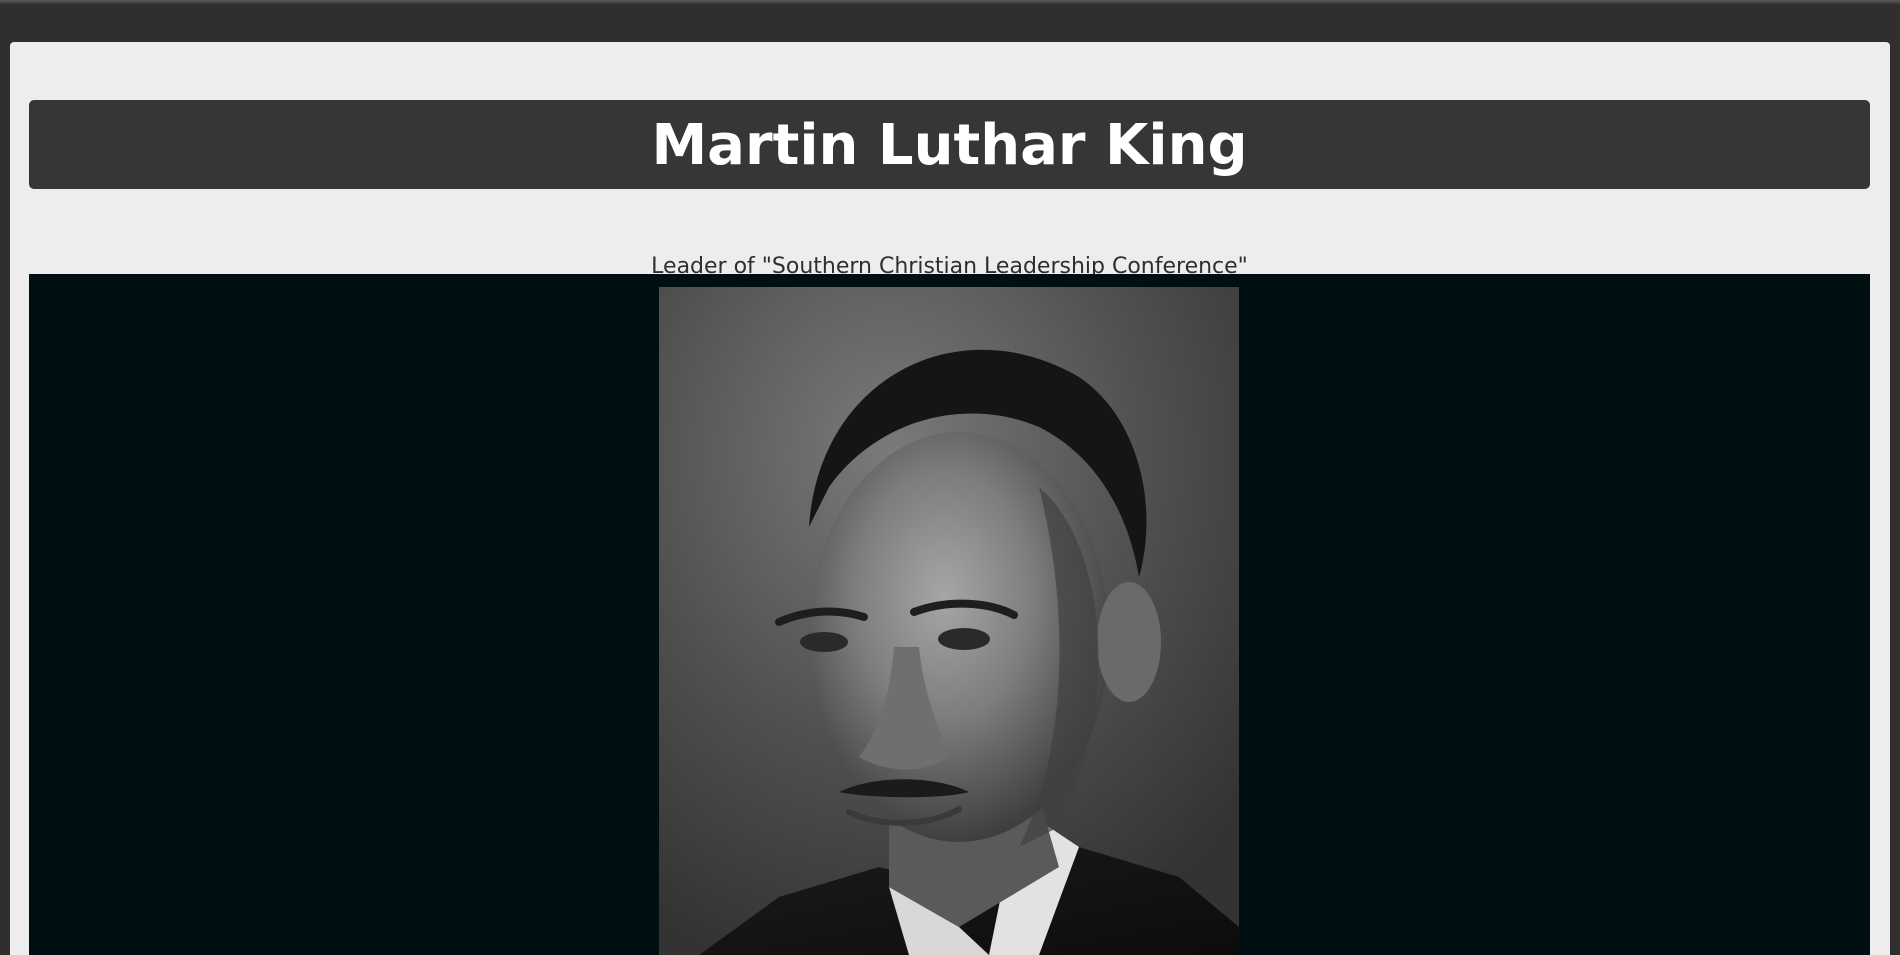 Image resolution: width=1900 pixels, height=955 pixels. Describe the element at coordinates (950, 2) in the screenshot. I see `window-top-edge` at that location.